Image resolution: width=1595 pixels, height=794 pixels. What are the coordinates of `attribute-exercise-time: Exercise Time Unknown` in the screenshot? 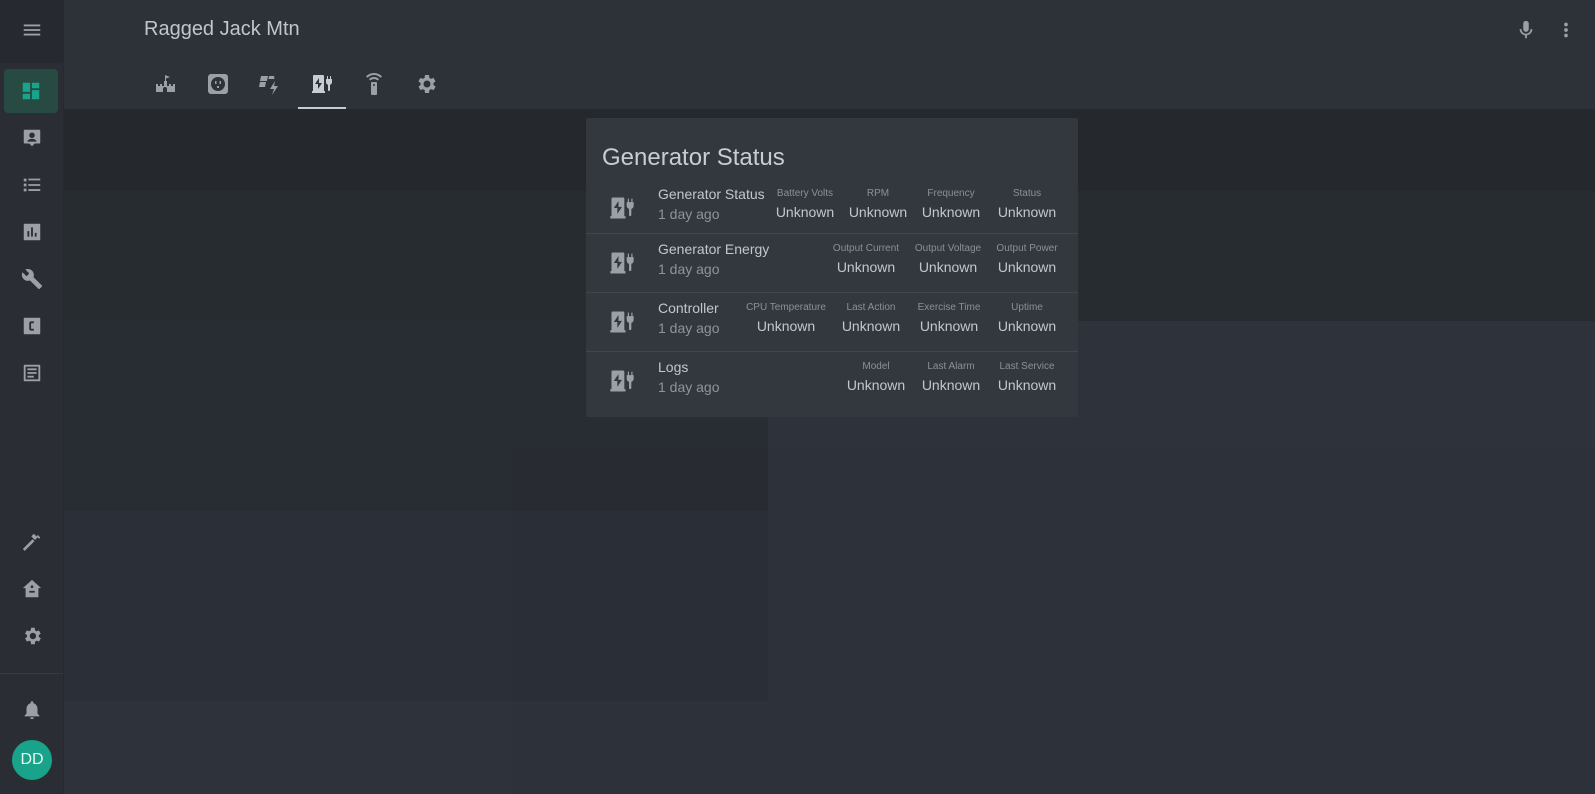 It's located at (949, 318).